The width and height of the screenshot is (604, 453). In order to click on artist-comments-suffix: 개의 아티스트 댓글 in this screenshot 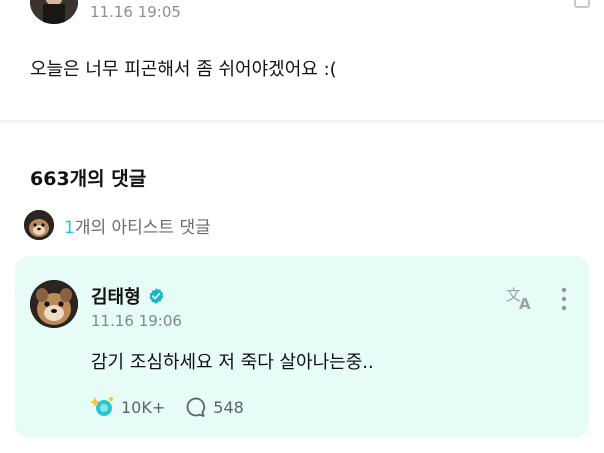, I will do `click(142, 227)`.